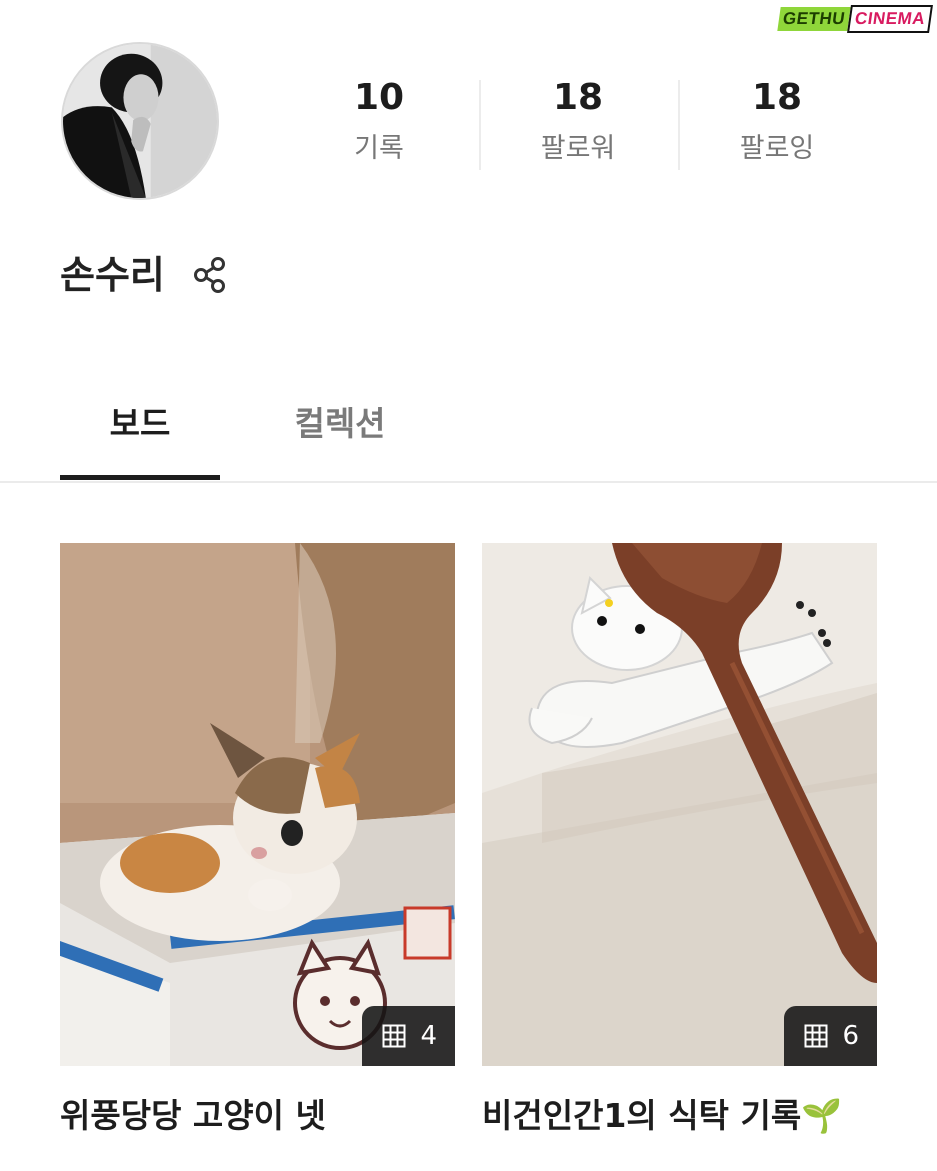 The image size is (937, 1171). I want to click on board-title: 비건인간1의 식탁 기록🌱, so click(679, 1116).